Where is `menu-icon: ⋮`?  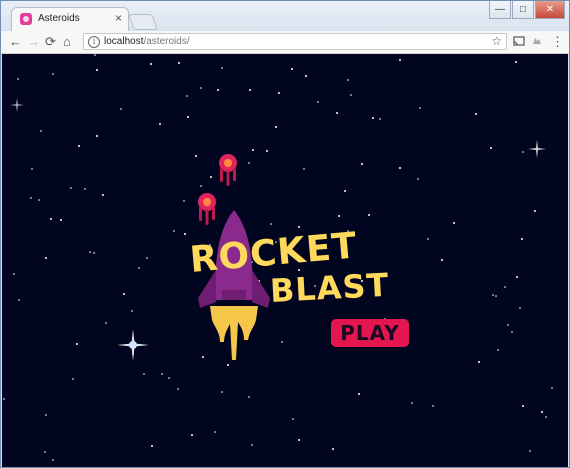
menu-icon: ⋮ is located at coordinates (557, 42).